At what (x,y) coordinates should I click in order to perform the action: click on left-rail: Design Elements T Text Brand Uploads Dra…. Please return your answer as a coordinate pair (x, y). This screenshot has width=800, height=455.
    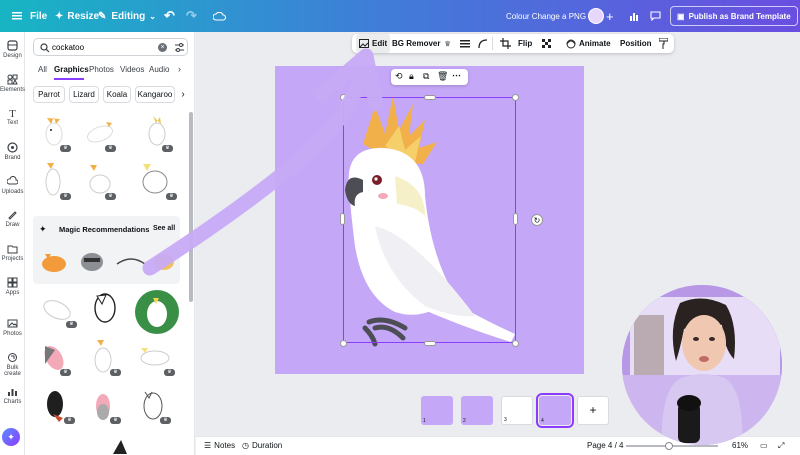
    Looking at the image, I should click on (12, 243).